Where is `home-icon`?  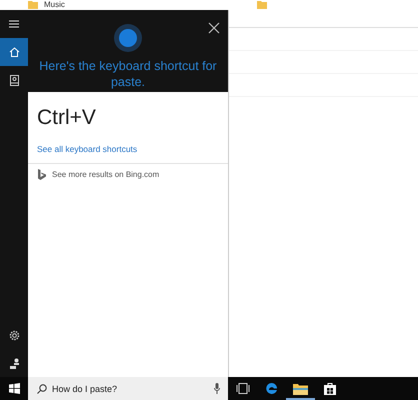 home-icon is located at coordinates (14, 52).